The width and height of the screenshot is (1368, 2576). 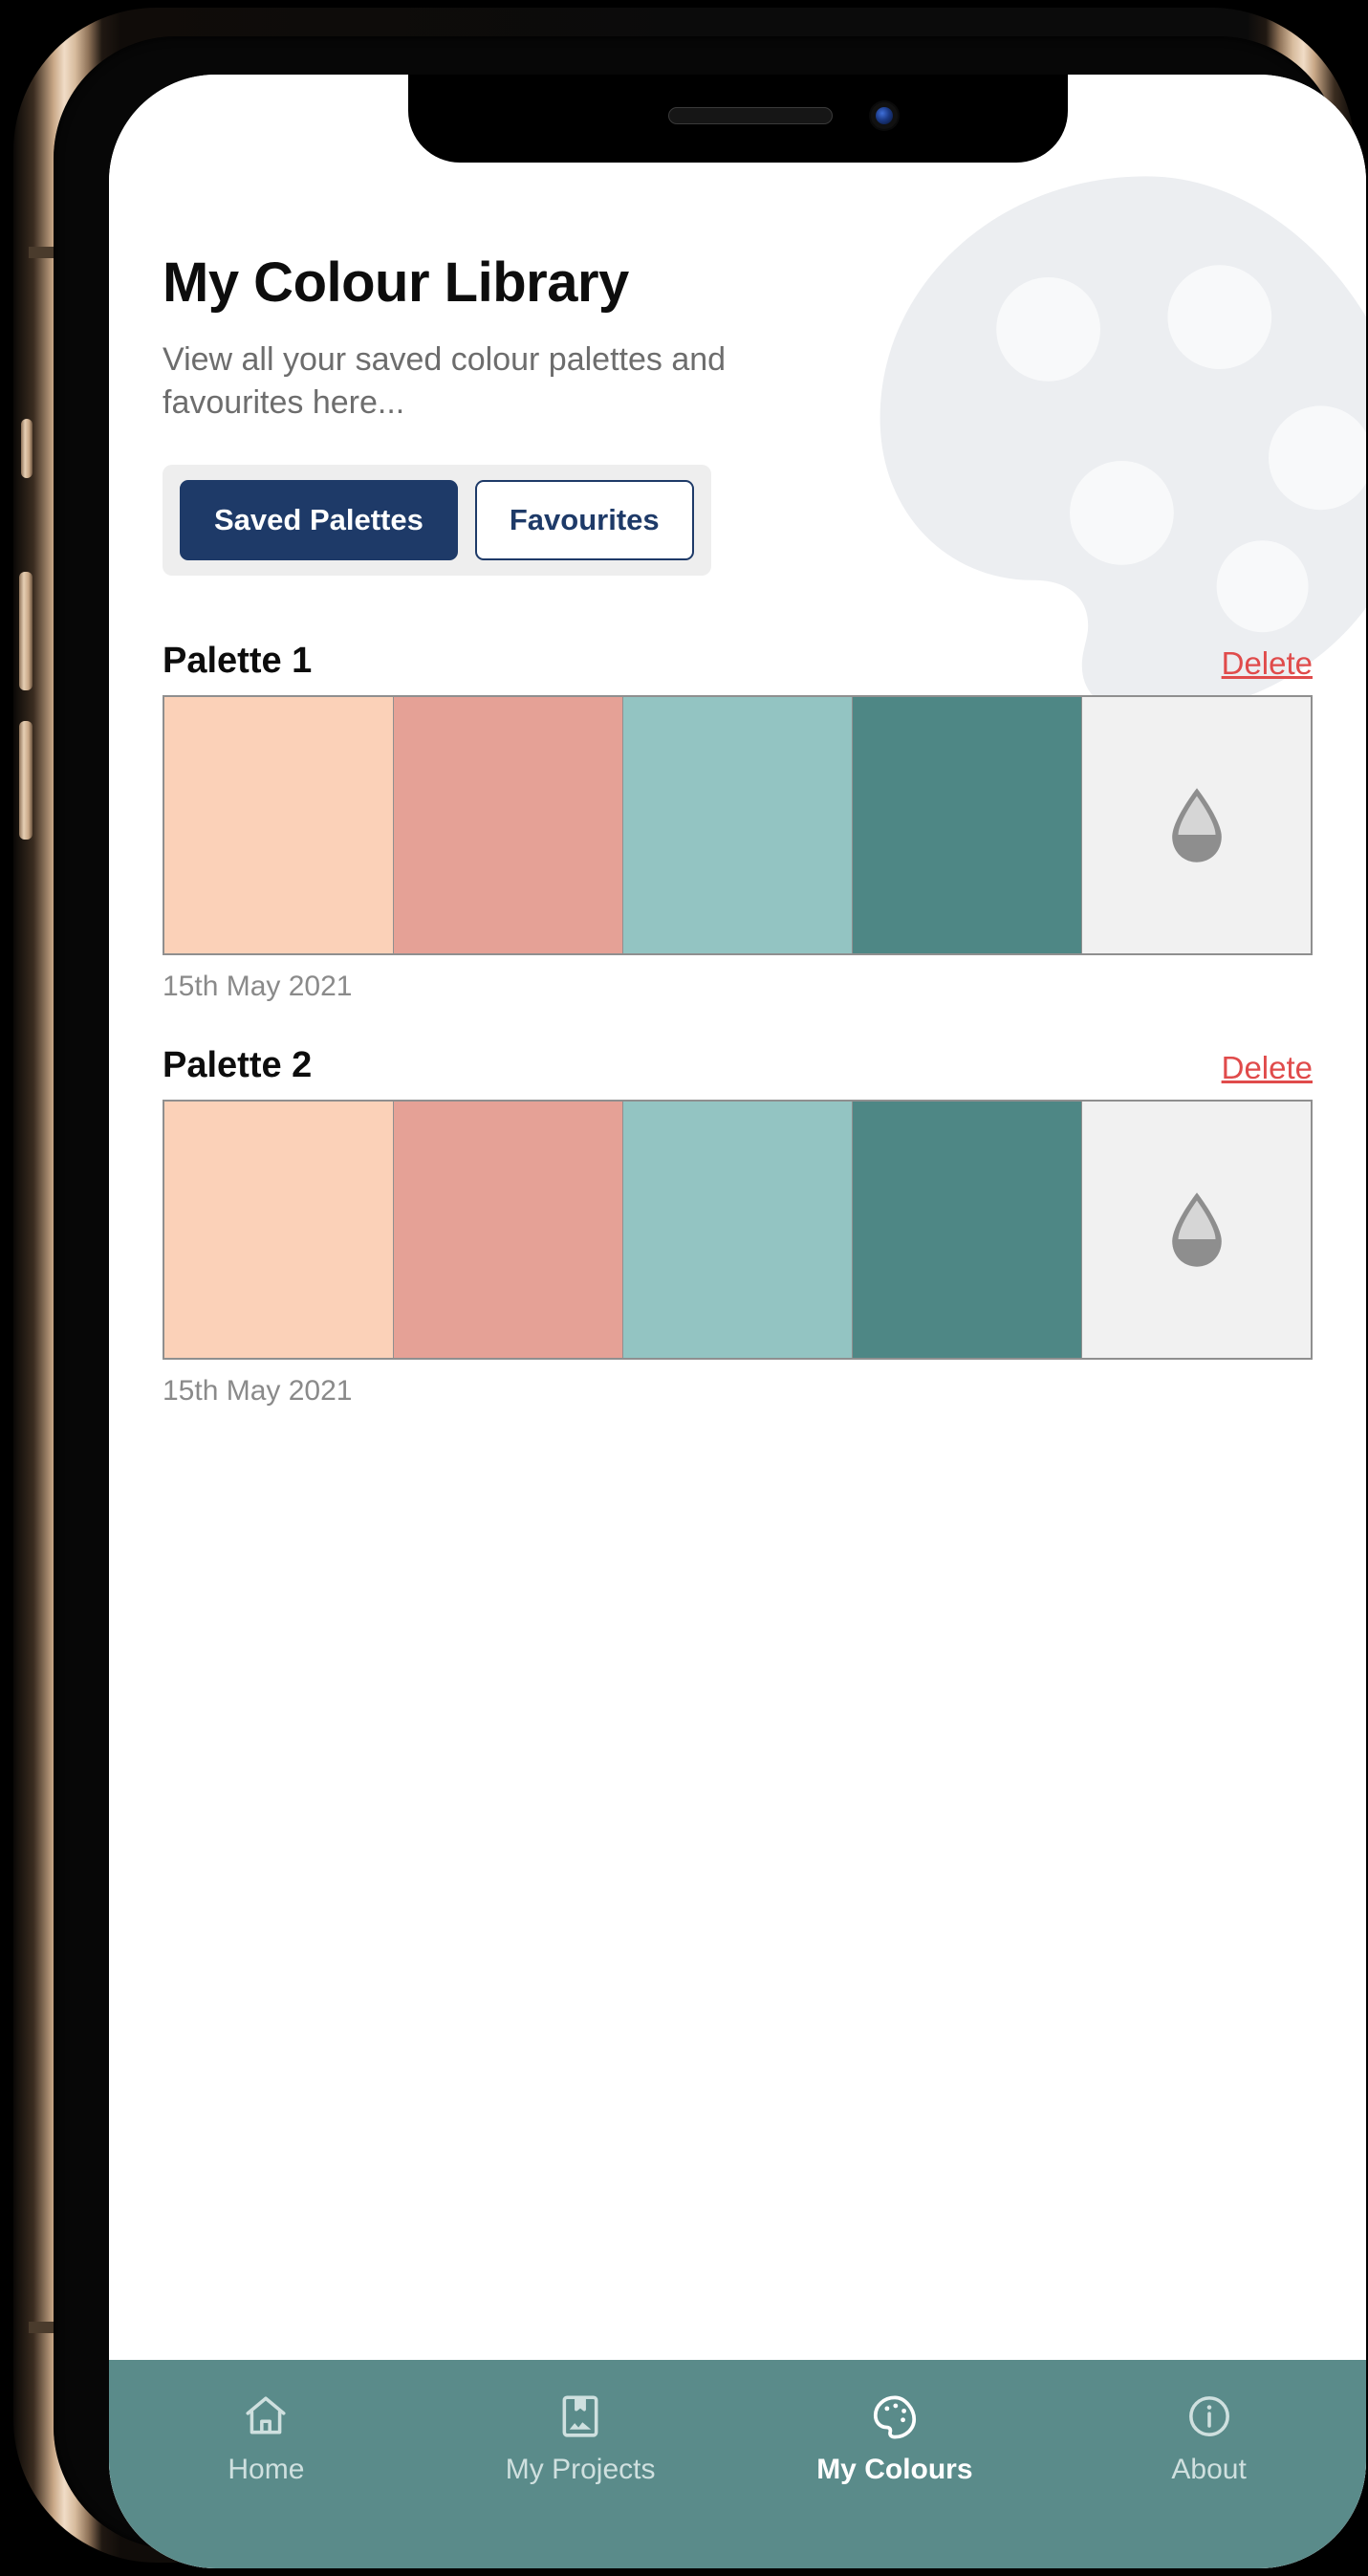 I want to click on tab-saved-palettes: Saved Palettes, so click(x=319, y=519).